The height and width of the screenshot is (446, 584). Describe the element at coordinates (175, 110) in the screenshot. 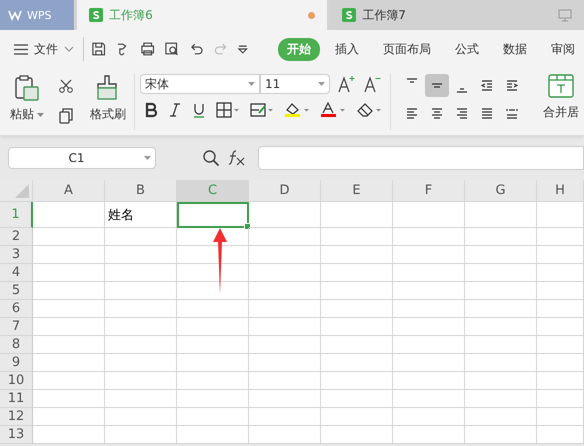

I see `italic-icon` at that location.